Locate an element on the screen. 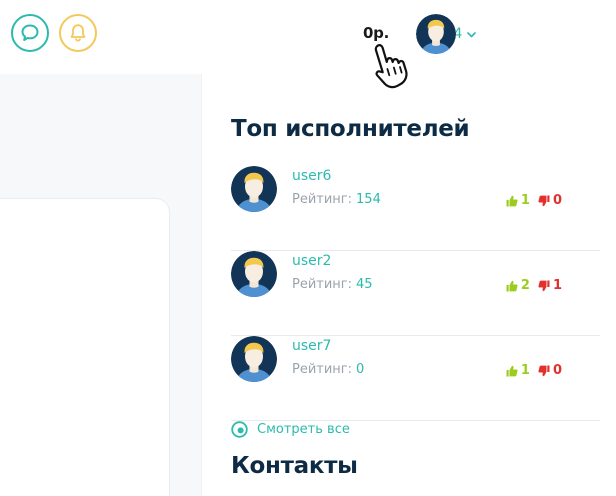 The image size is (616, 496). chat-icon is located at coordinates (30, 32).